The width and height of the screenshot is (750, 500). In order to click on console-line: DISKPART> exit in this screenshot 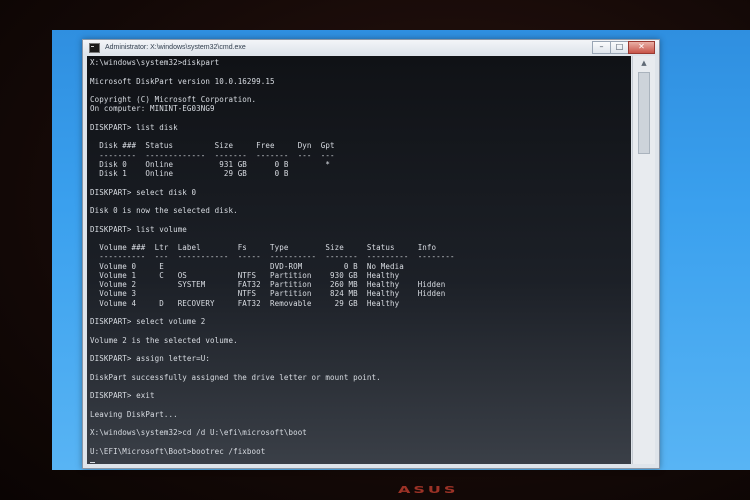, I will do `click(122, 395)`.